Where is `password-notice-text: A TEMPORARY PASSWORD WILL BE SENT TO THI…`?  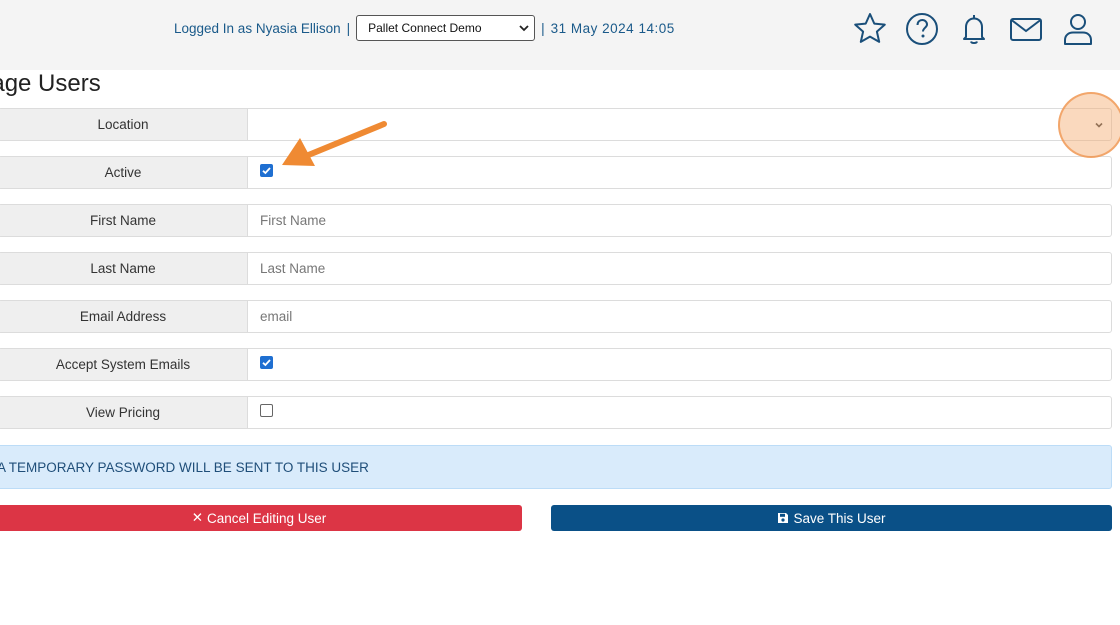 password-notice-text: A TEMPORARY PASSWORD WILL BE SENT TO THI… is located at coordinates (184, 467).